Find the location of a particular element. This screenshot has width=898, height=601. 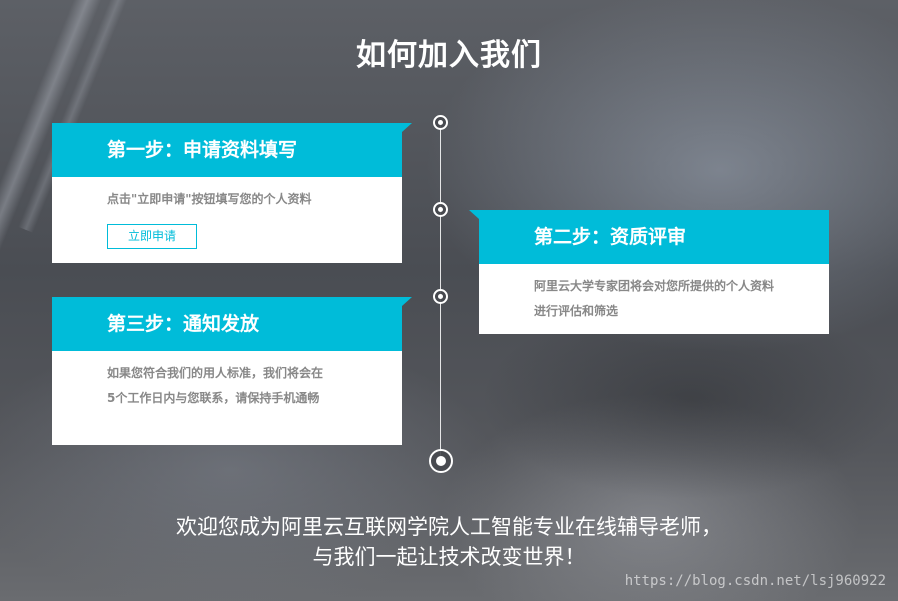

step-card-1: 第一步：申请资料填写 点击"立即申请"按钮填写您的个人资料 立即申请 is located at coordinates (232, 193).